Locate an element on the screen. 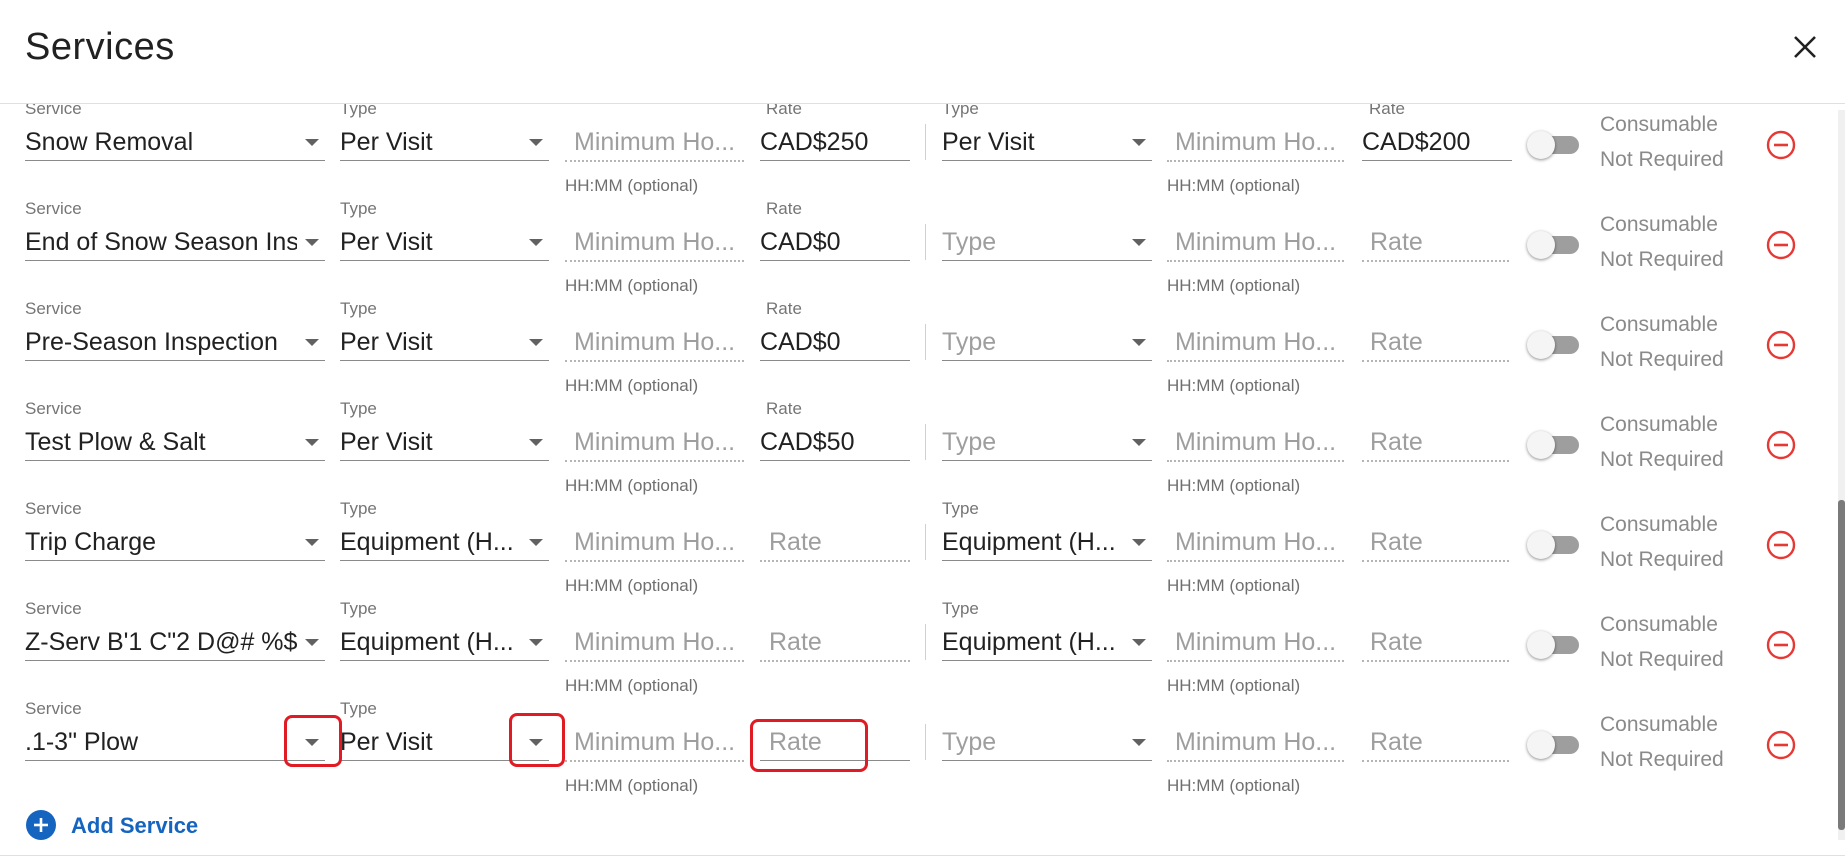 This screenshot has height=863, width=1845. service-select: Pre-Season Inspection is located at coordinates (175, 342).